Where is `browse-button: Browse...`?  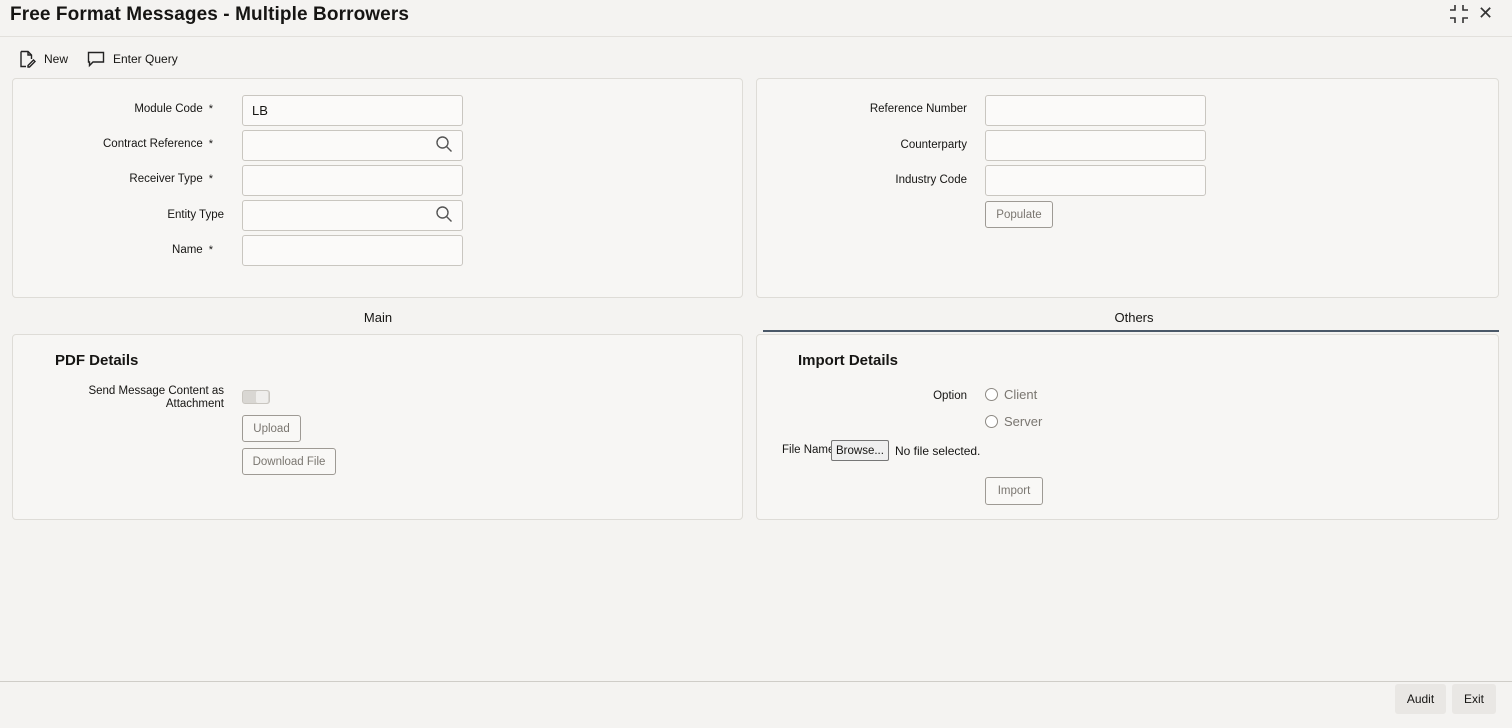 browse-button: Browse... is located at coordinates (860, 450).